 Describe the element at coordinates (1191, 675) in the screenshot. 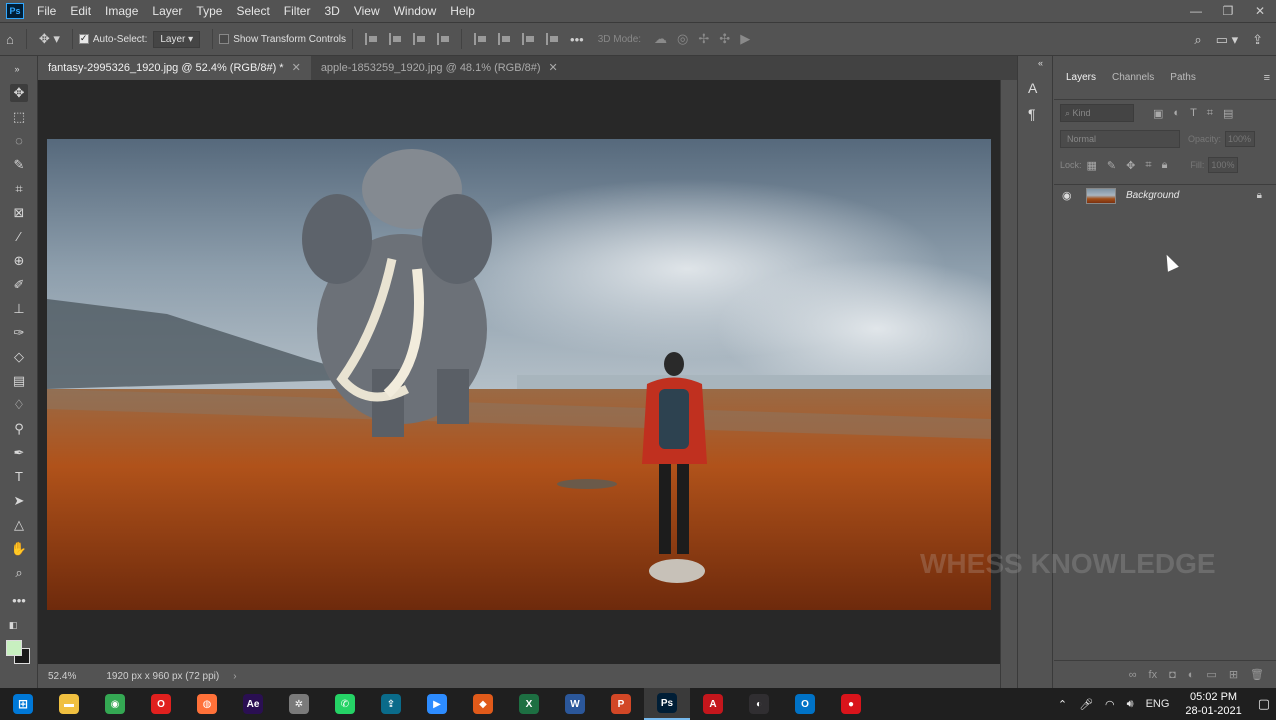

I see `adjustment-layer-icon: ◐` at that location.